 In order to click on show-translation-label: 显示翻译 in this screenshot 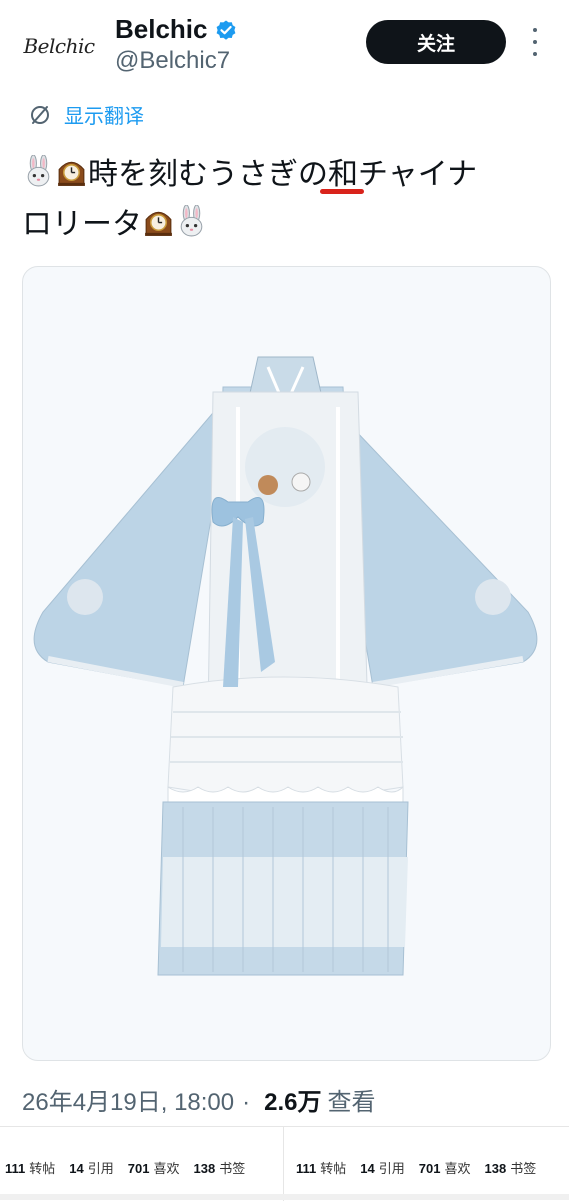, I will do `click(104, 116)`.